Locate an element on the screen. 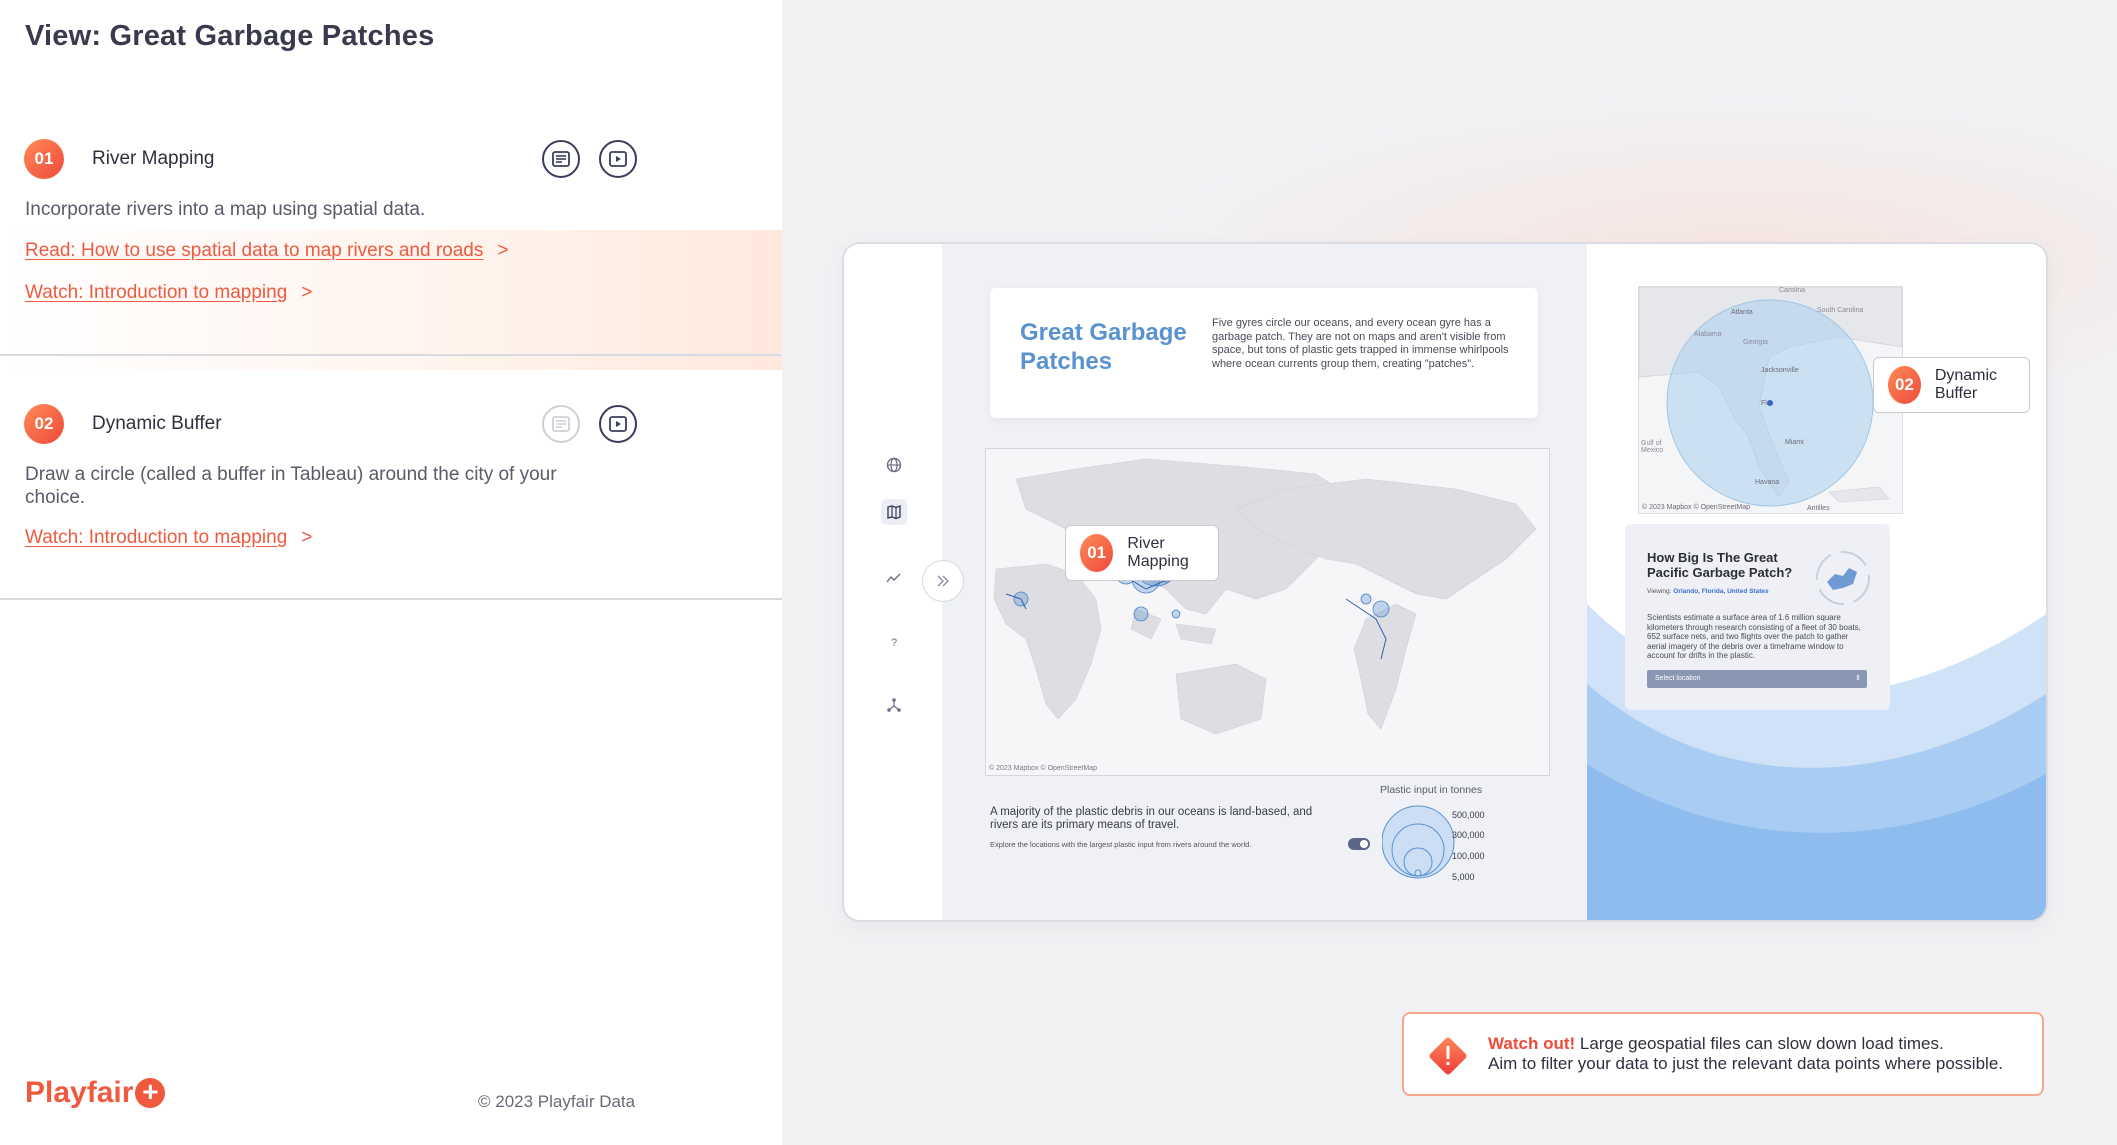  viewing-label: Viewing: is located at coordinates (1659, 591).